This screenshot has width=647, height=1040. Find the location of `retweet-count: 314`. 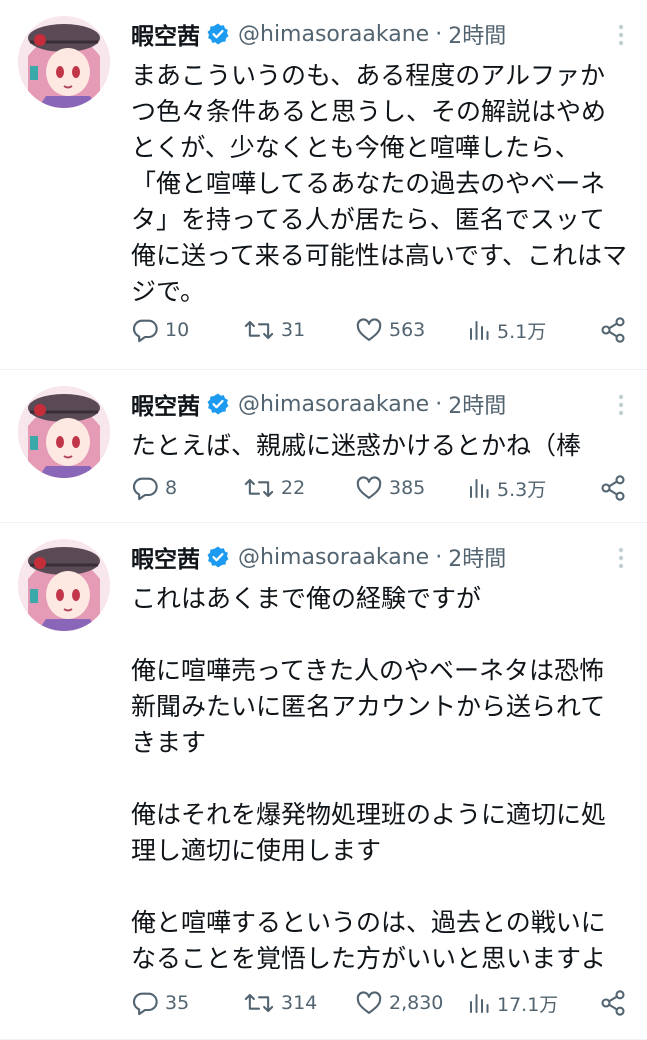

retweet-count: 314 is located at coordinates (299, 1003).